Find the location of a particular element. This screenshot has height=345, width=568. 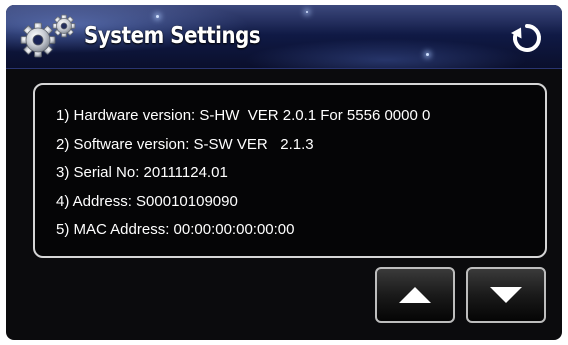

scroll-down-button is located at coordinates (506, 295).